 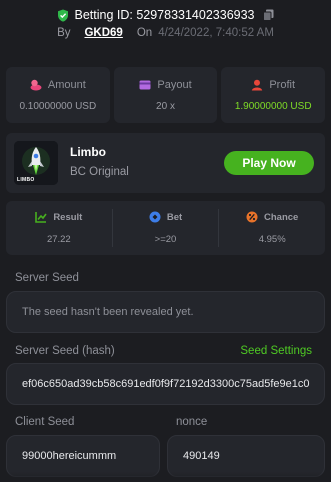 What do you see at coordinates (45, 422) in the screenshot?
I see `client-seed-label: Client Seed` at bounding box center [45, 422].